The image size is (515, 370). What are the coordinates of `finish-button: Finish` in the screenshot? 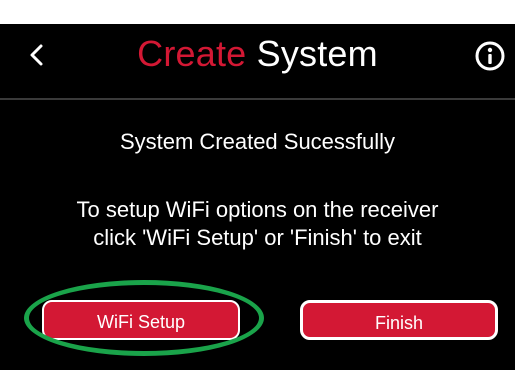 It's located at (399, 320).